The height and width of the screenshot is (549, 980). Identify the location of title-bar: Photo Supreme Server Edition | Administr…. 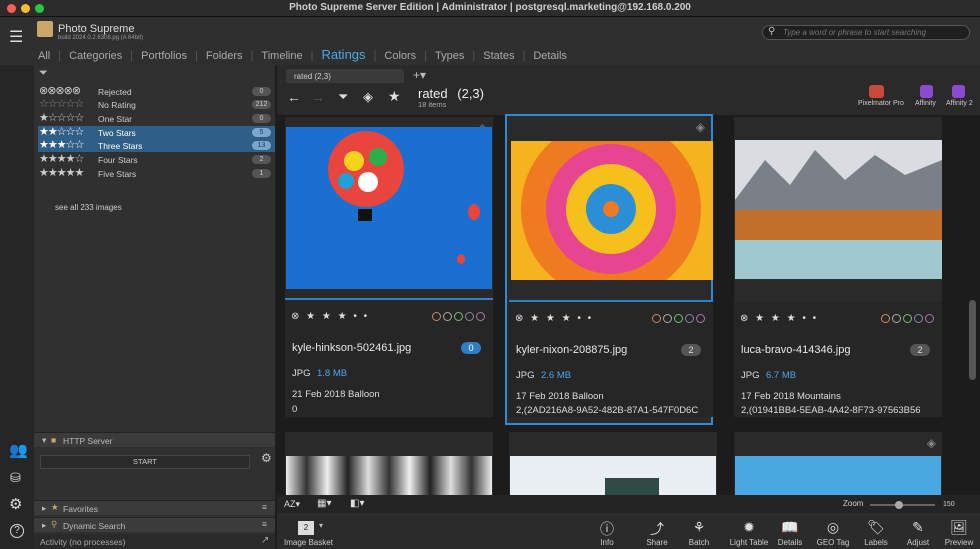
(490, 8).